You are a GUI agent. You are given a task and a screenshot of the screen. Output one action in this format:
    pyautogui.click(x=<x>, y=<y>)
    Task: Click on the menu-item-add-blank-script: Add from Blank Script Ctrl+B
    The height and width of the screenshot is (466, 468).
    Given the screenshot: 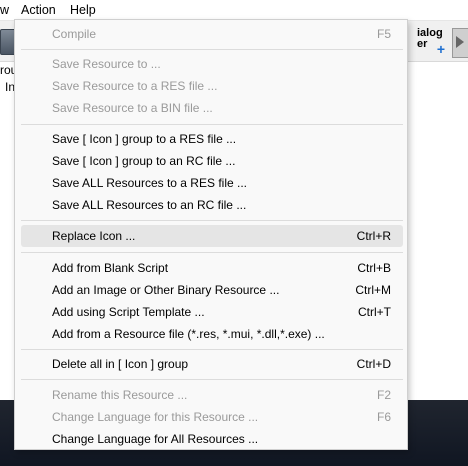 What is the action you would take?
    pyautogui.click(x=212, y=268)
    